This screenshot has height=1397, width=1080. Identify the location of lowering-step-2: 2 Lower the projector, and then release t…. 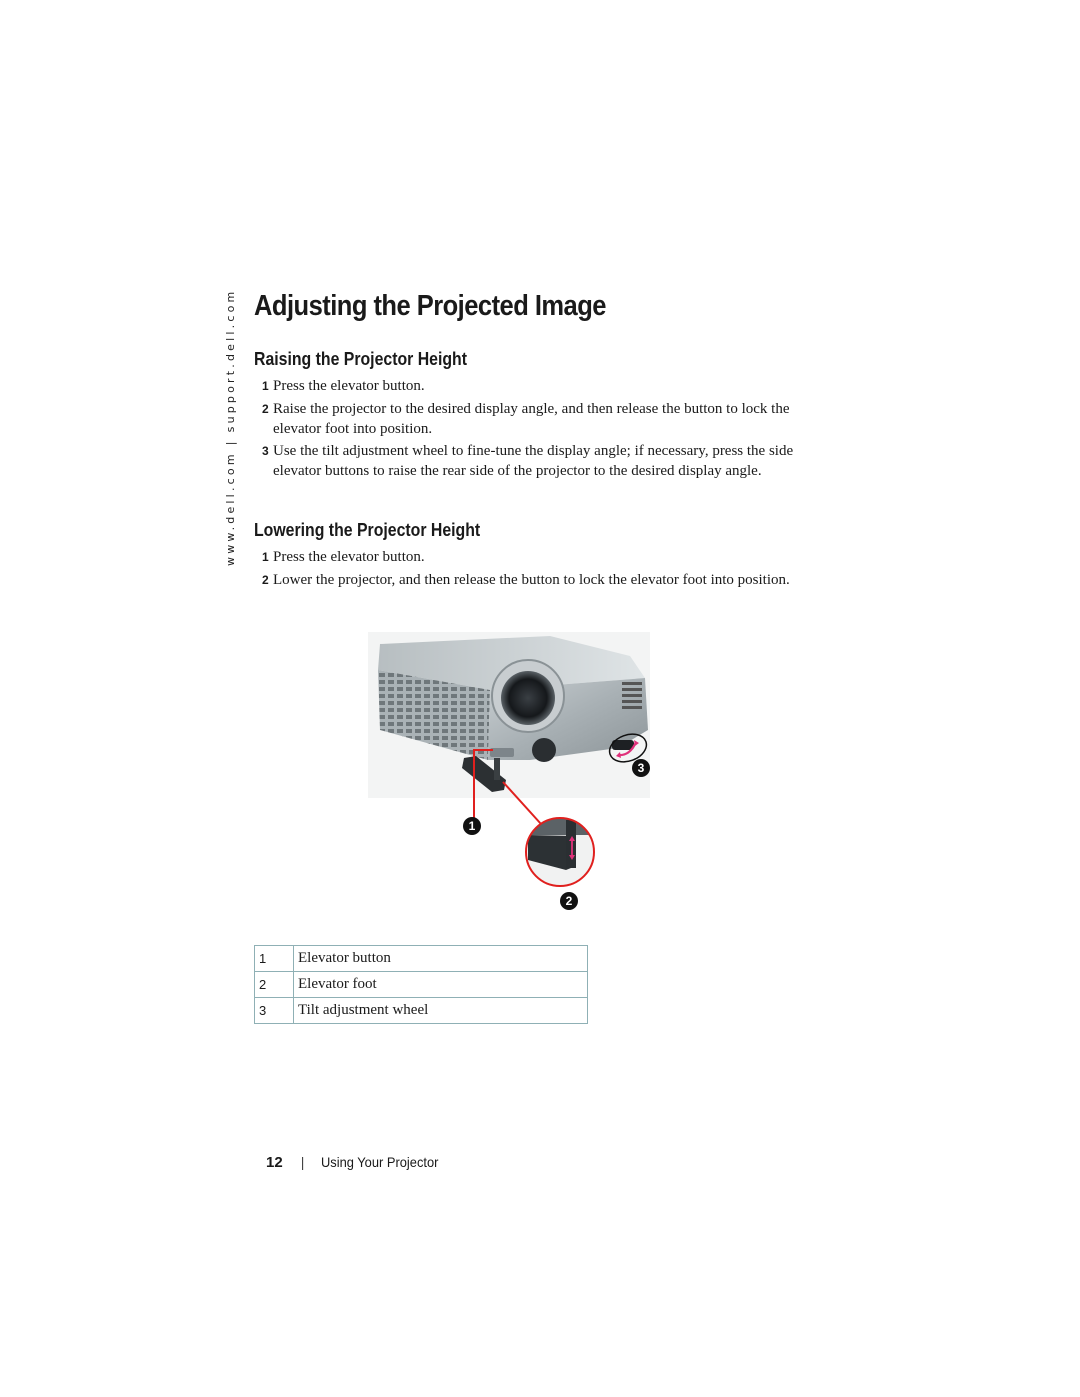
(537, 580).